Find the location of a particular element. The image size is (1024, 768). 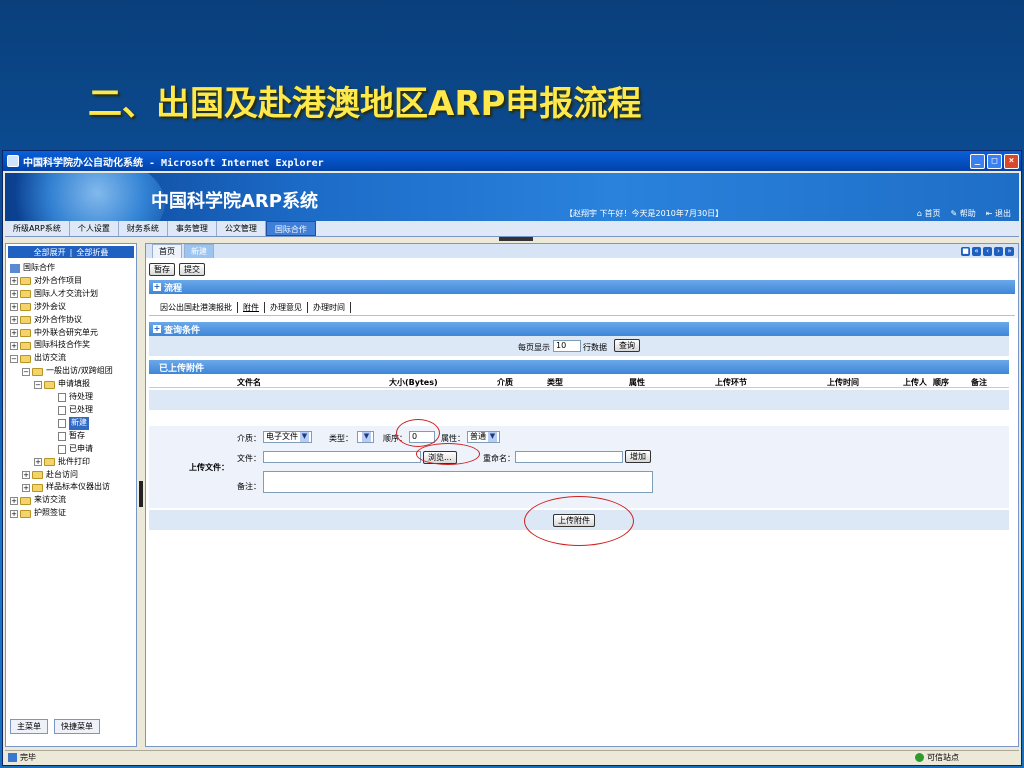

zone-indicator: 可信站点 is located at coordinates (937, 757).